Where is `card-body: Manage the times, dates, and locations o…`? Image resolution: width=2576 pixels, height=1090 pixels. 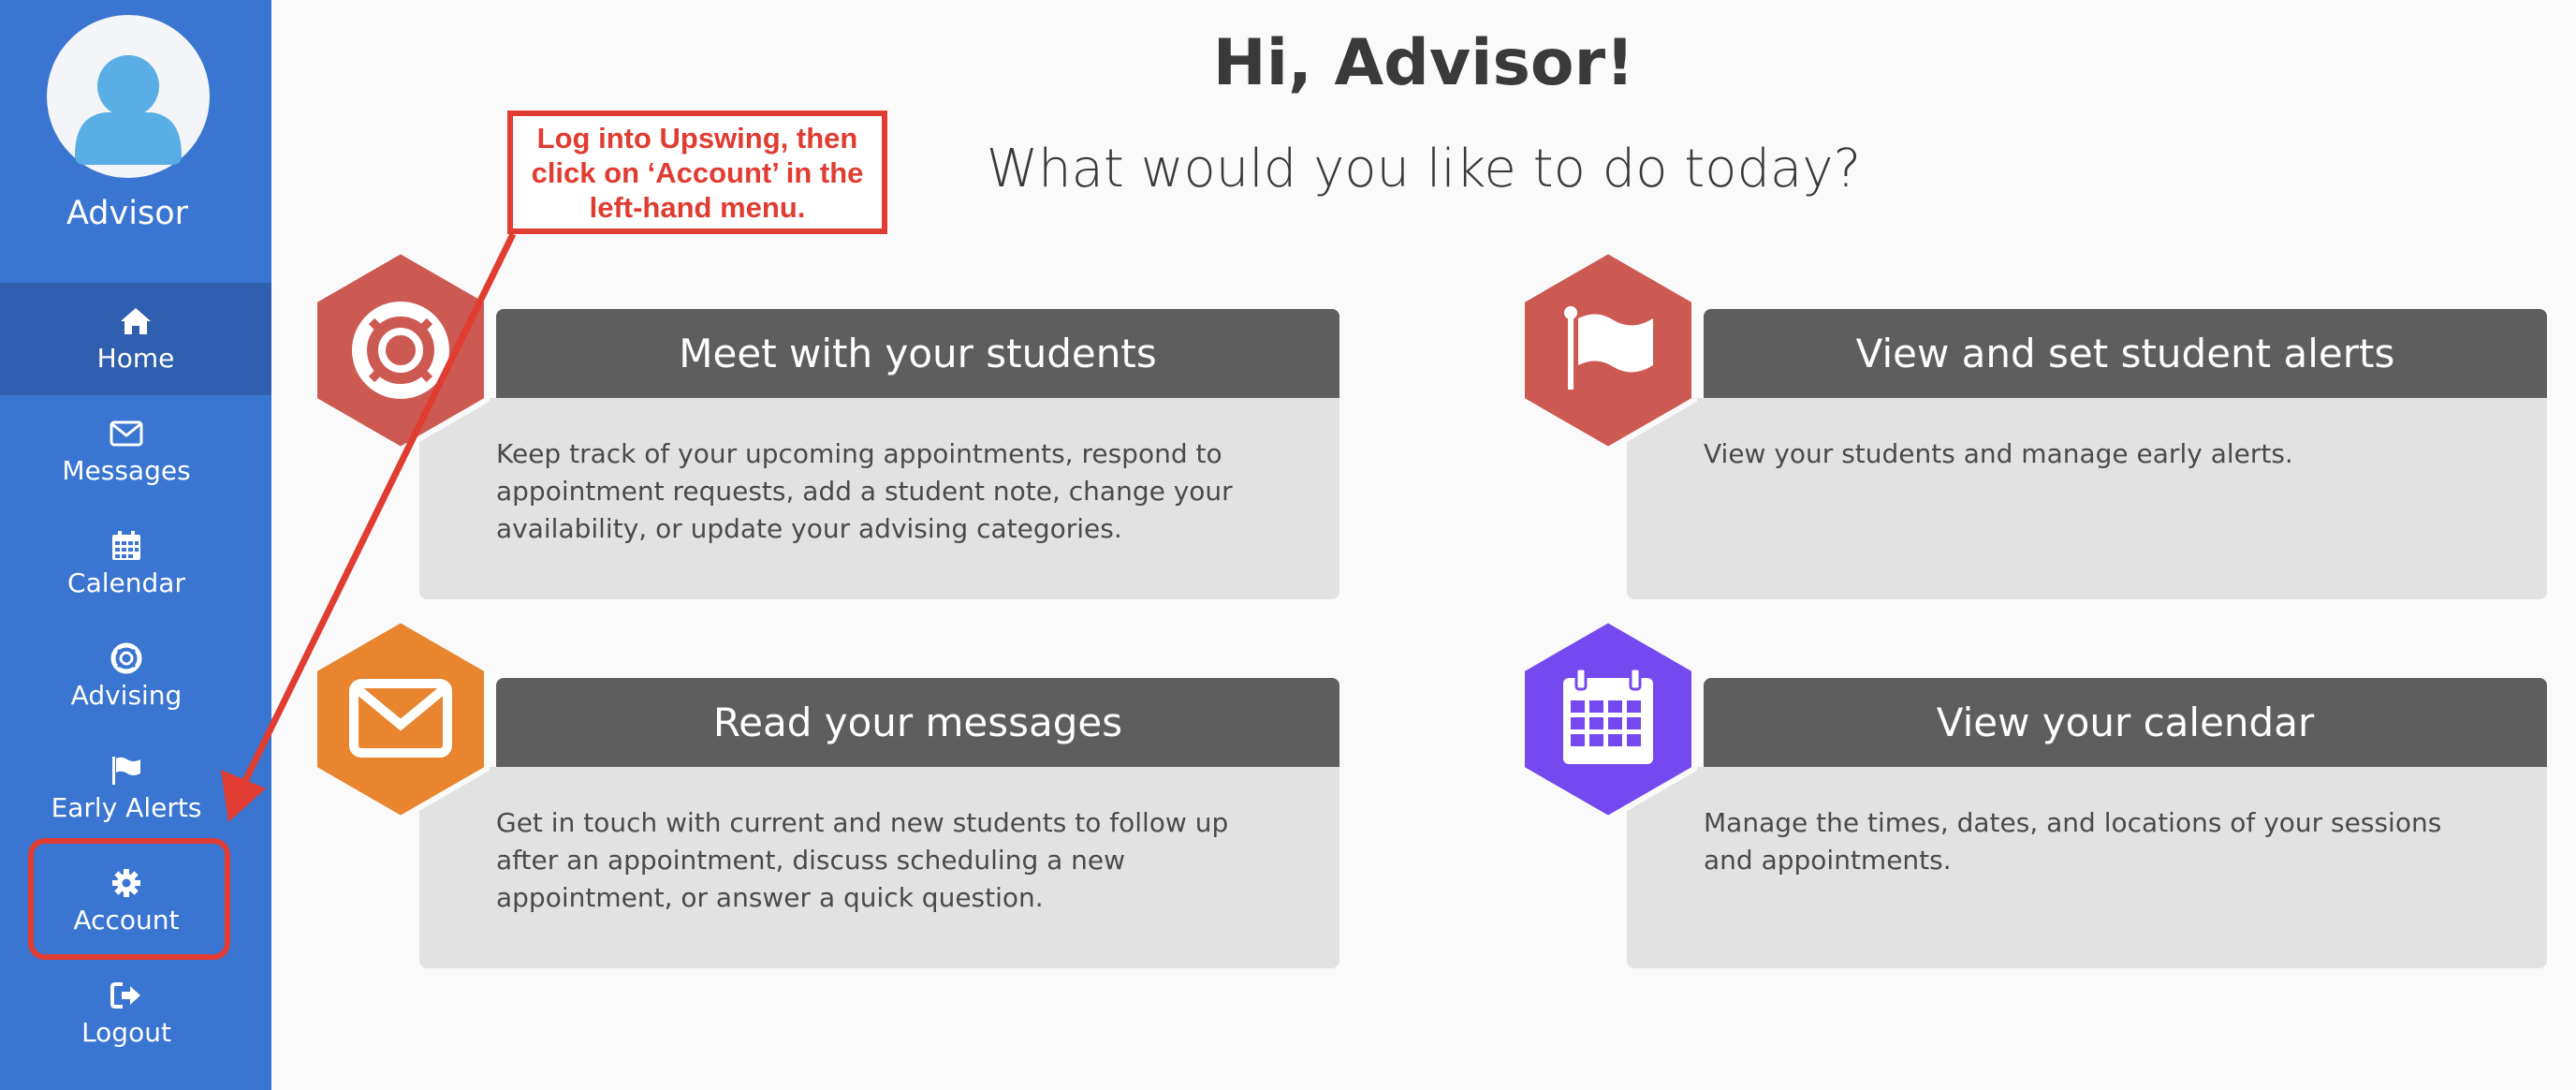
card-body: Manage the times, dates, and locations o… is located at coordinates (2087, 867).